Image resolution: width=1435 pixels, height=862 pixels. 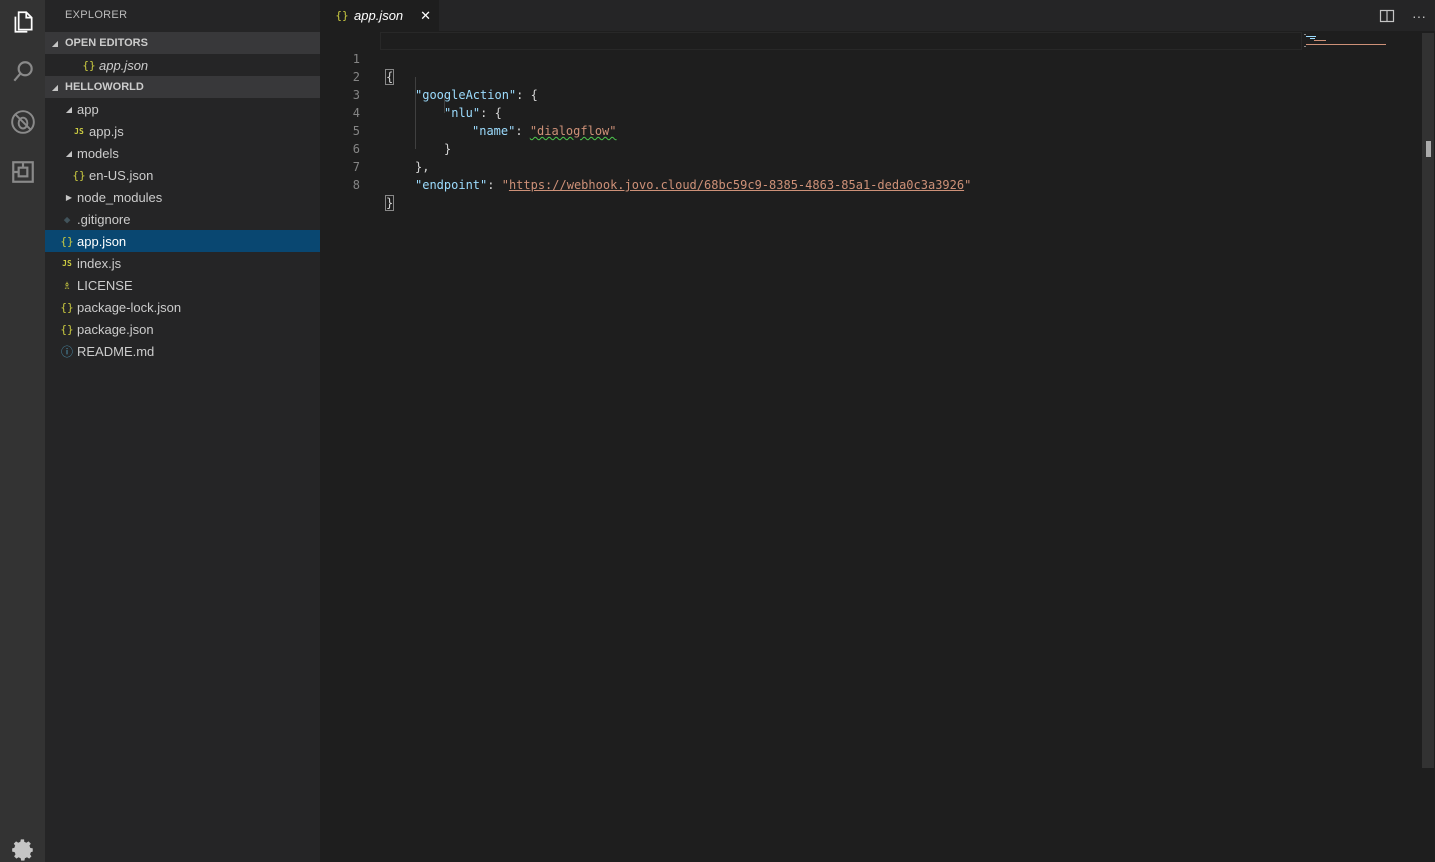 I want to click on tree-file-app-js: JS app.js, so click(x=182, y=131).